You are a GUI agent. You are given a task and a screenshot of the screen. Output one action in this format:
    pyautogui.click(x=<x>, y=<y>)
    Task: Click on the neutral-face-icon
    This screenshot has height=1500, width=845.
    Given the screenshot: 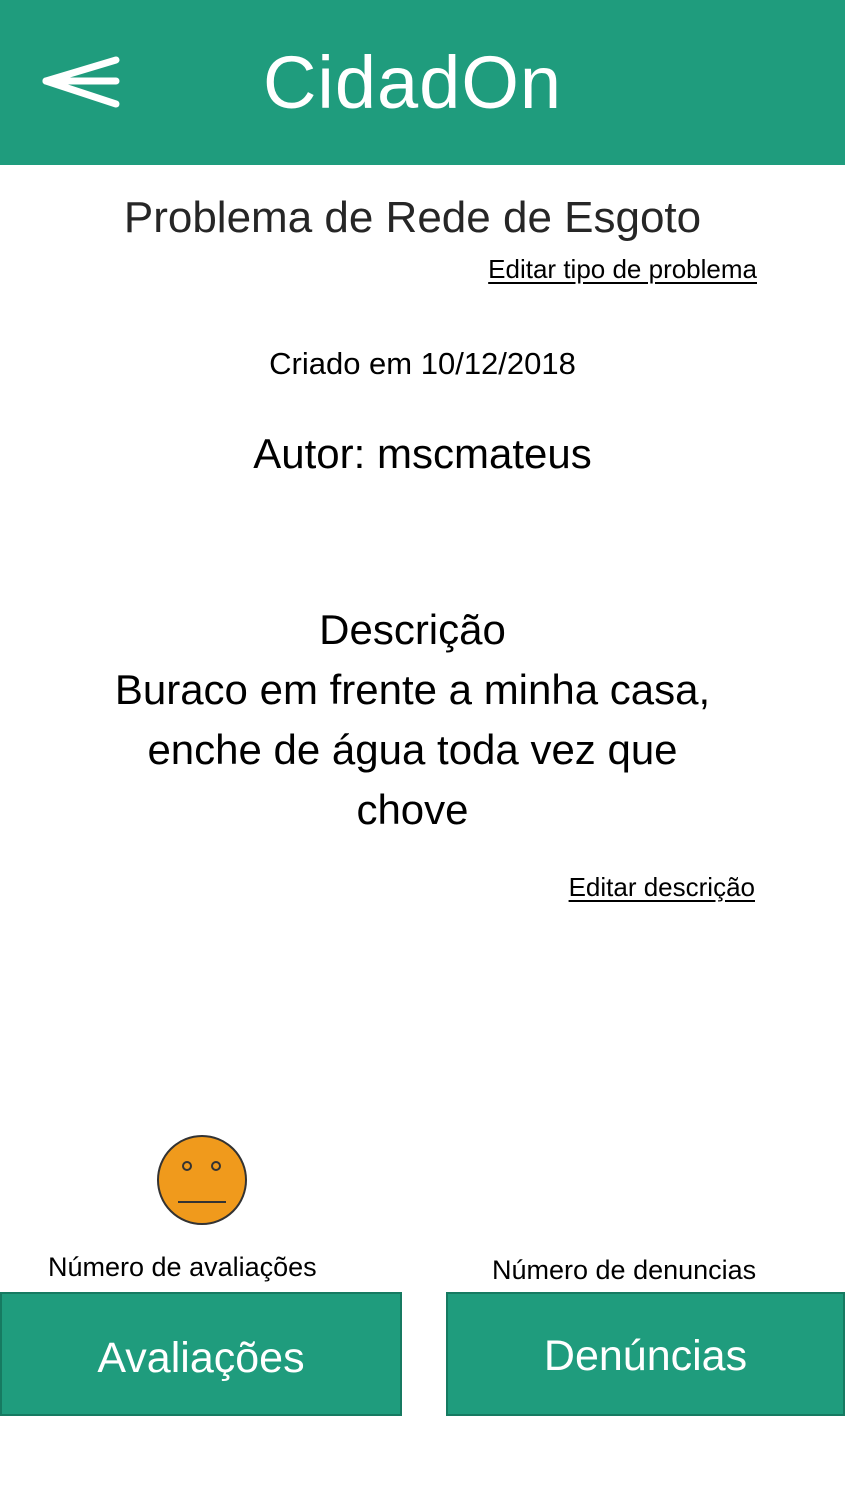 What is the action you would take?
    pyautogui.click(x=202, y=1180)
    